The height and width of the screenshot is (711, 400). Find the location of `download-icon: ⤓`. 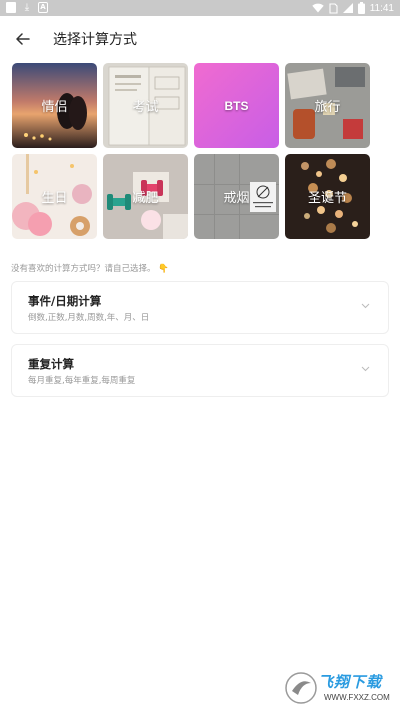

download-icon: ⤓ is located at coordinates (27, 7).